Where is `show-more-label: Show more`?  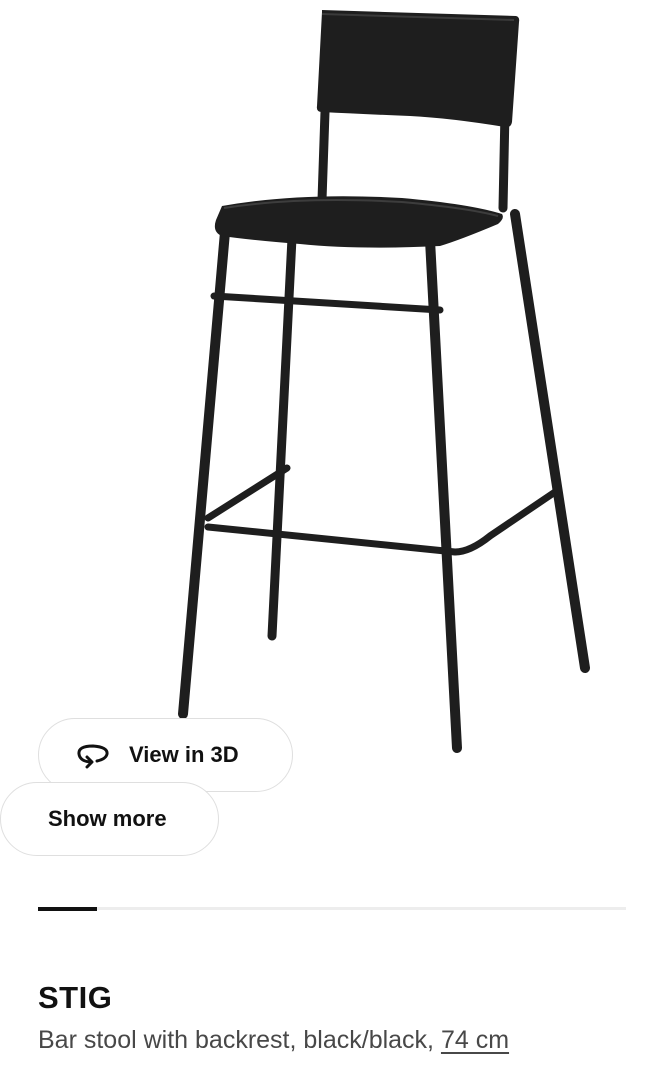
show-more-label: Show more is located at coordinates (107, 818).